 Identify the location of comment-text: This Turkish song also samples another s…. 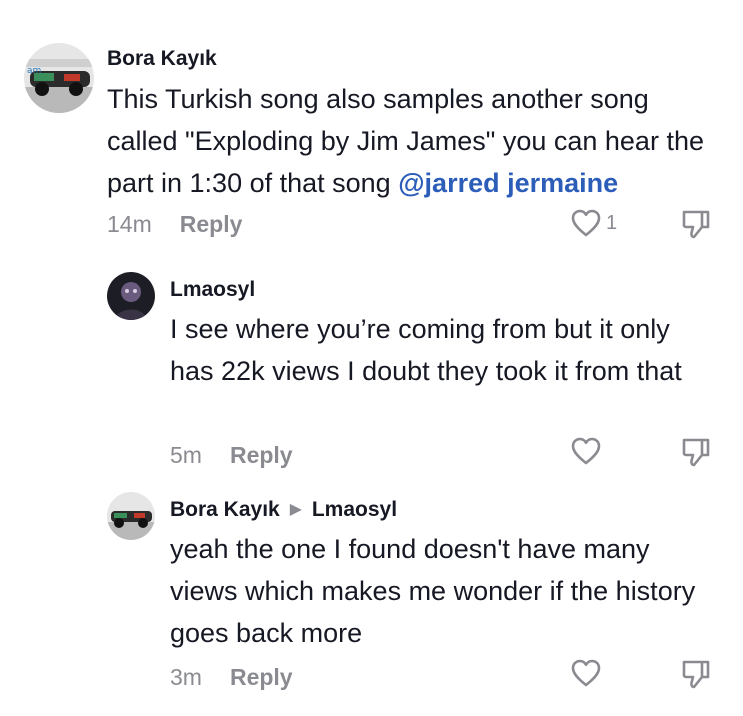
(412, 141).